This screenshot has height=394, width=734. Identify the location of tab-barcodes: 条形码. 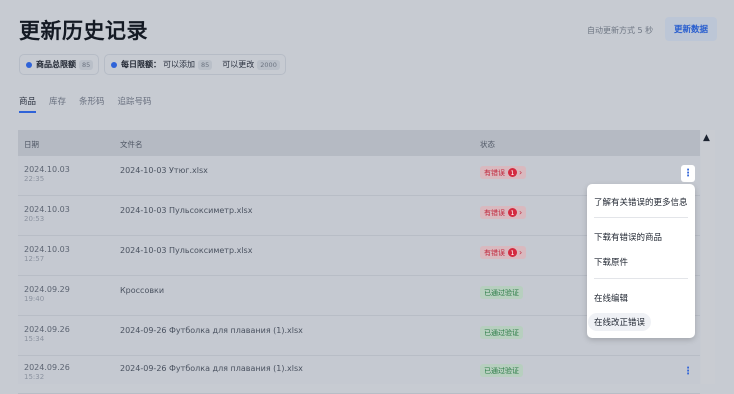
(92, 101).